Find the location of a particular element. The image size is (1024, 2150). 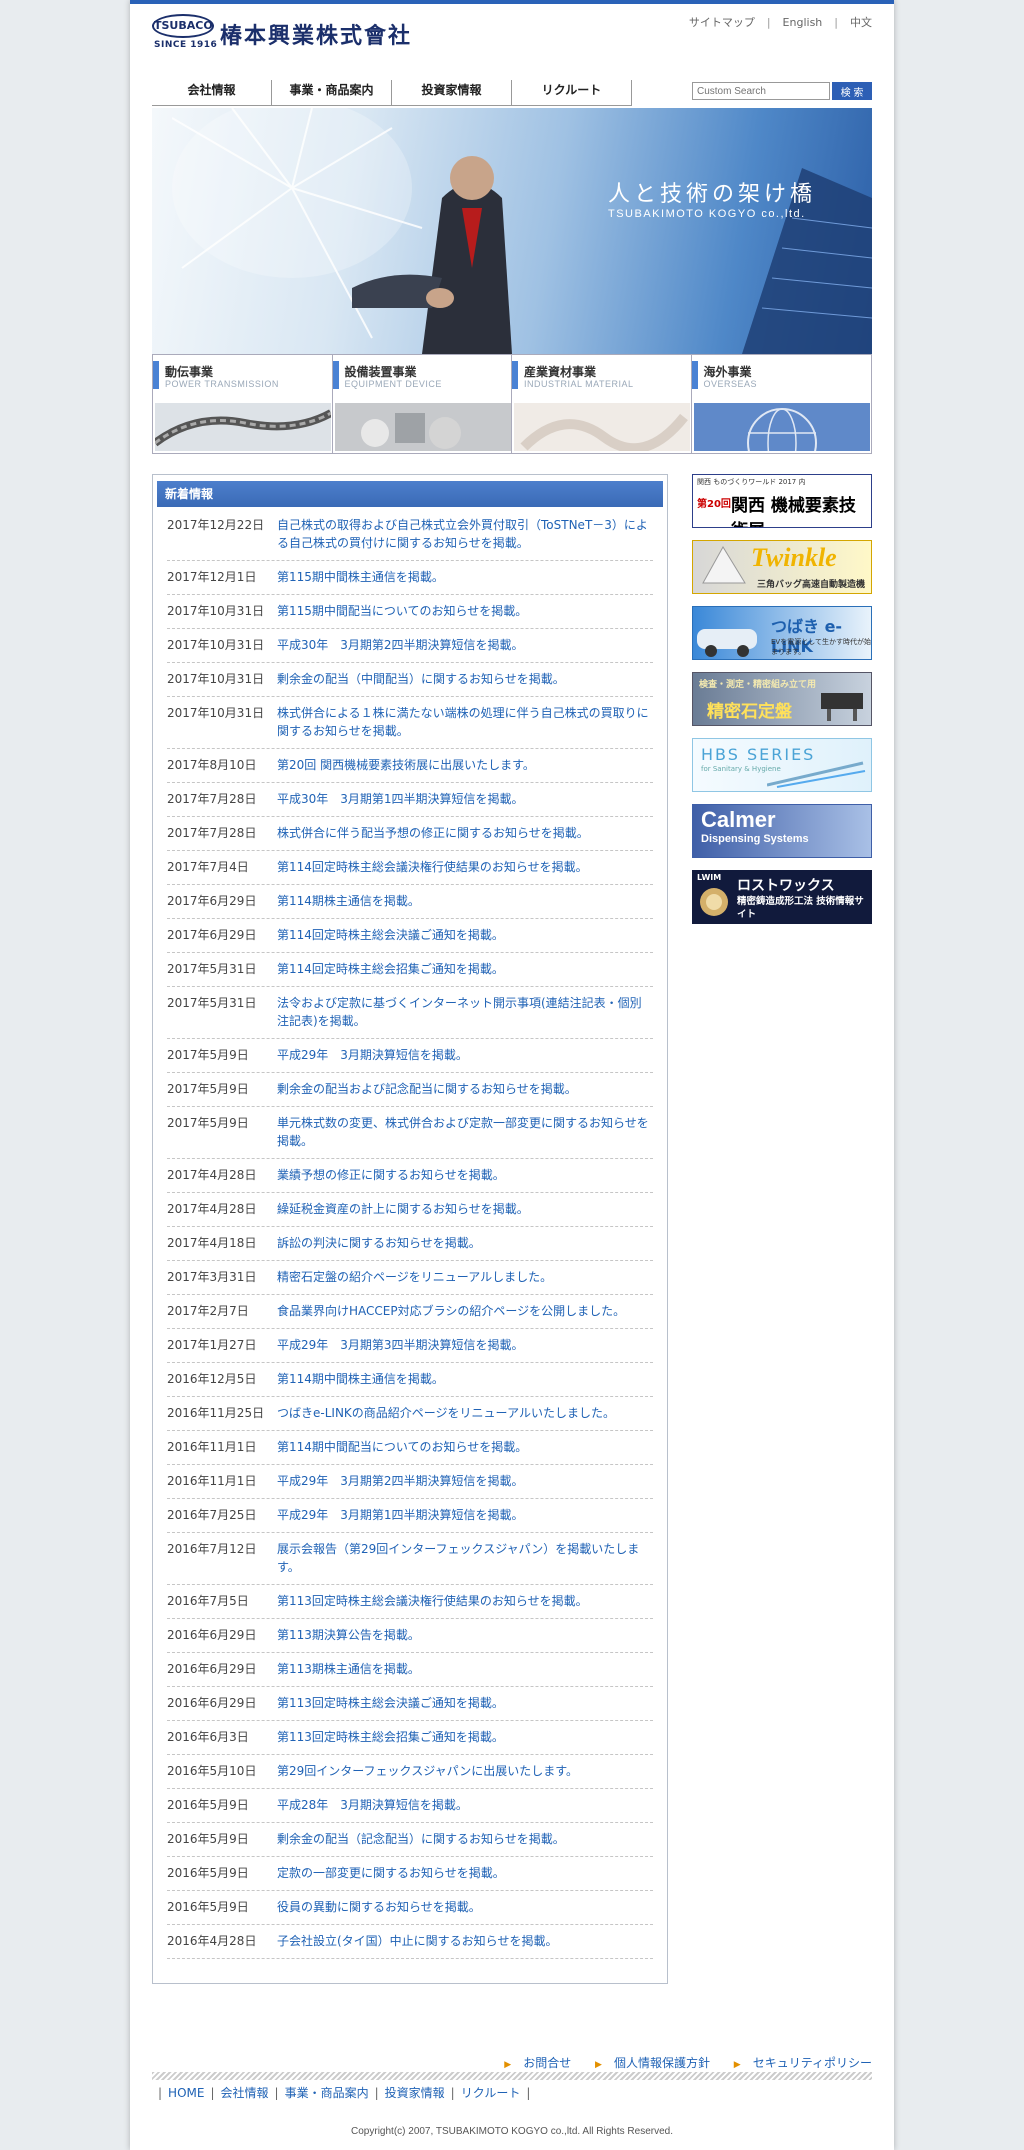

news-title-link: 第114期株主通信を掲載。 is located at coordinates (465, 901).